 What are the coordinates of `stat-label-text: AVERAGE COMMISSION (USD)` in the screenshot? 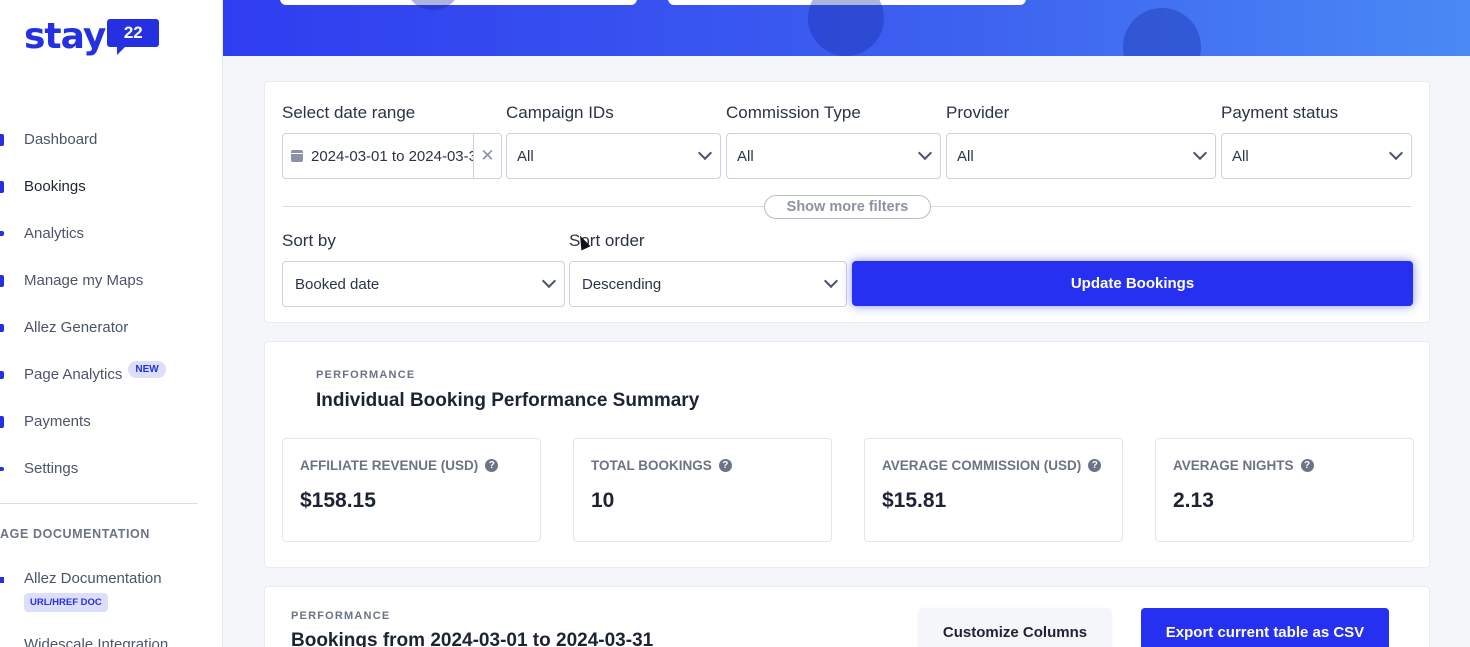 It's located at (982, 465).